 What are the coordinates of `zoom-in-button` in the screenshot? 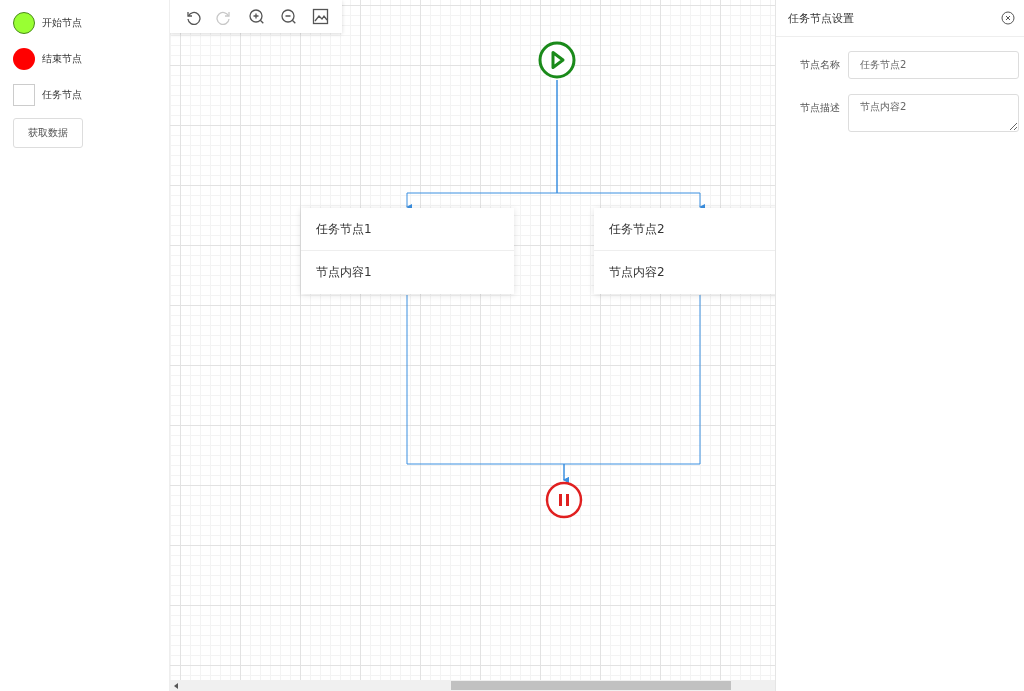 It's located at (256, 16).